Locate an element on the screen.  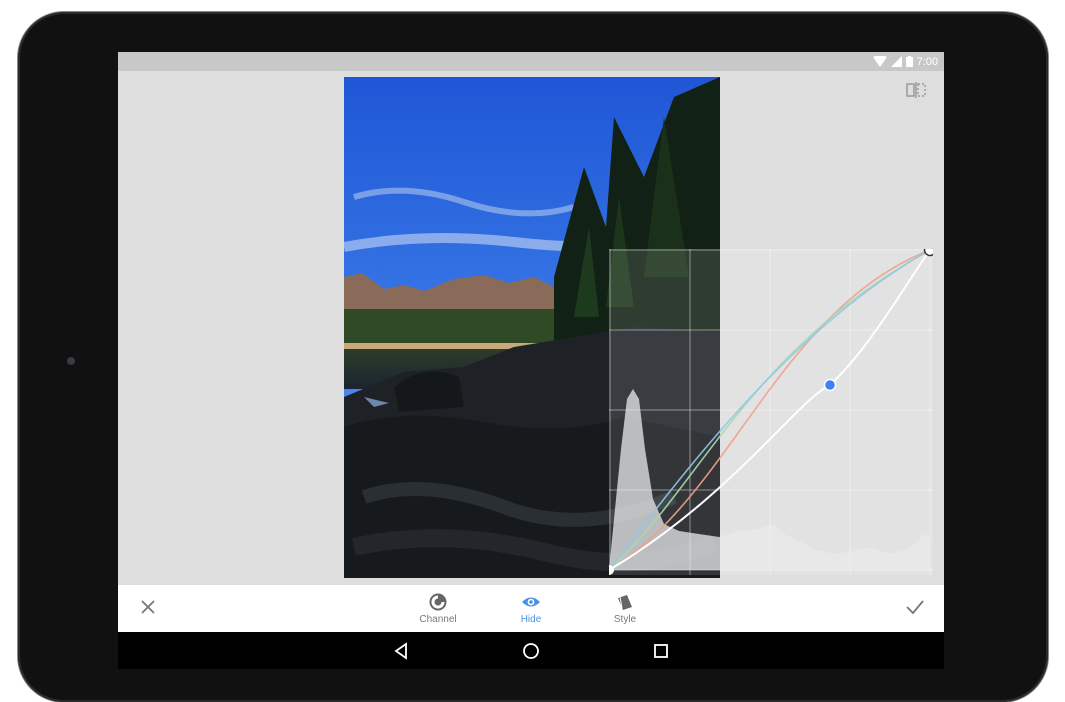
wifi-icon is located at coordinates (879, 61).